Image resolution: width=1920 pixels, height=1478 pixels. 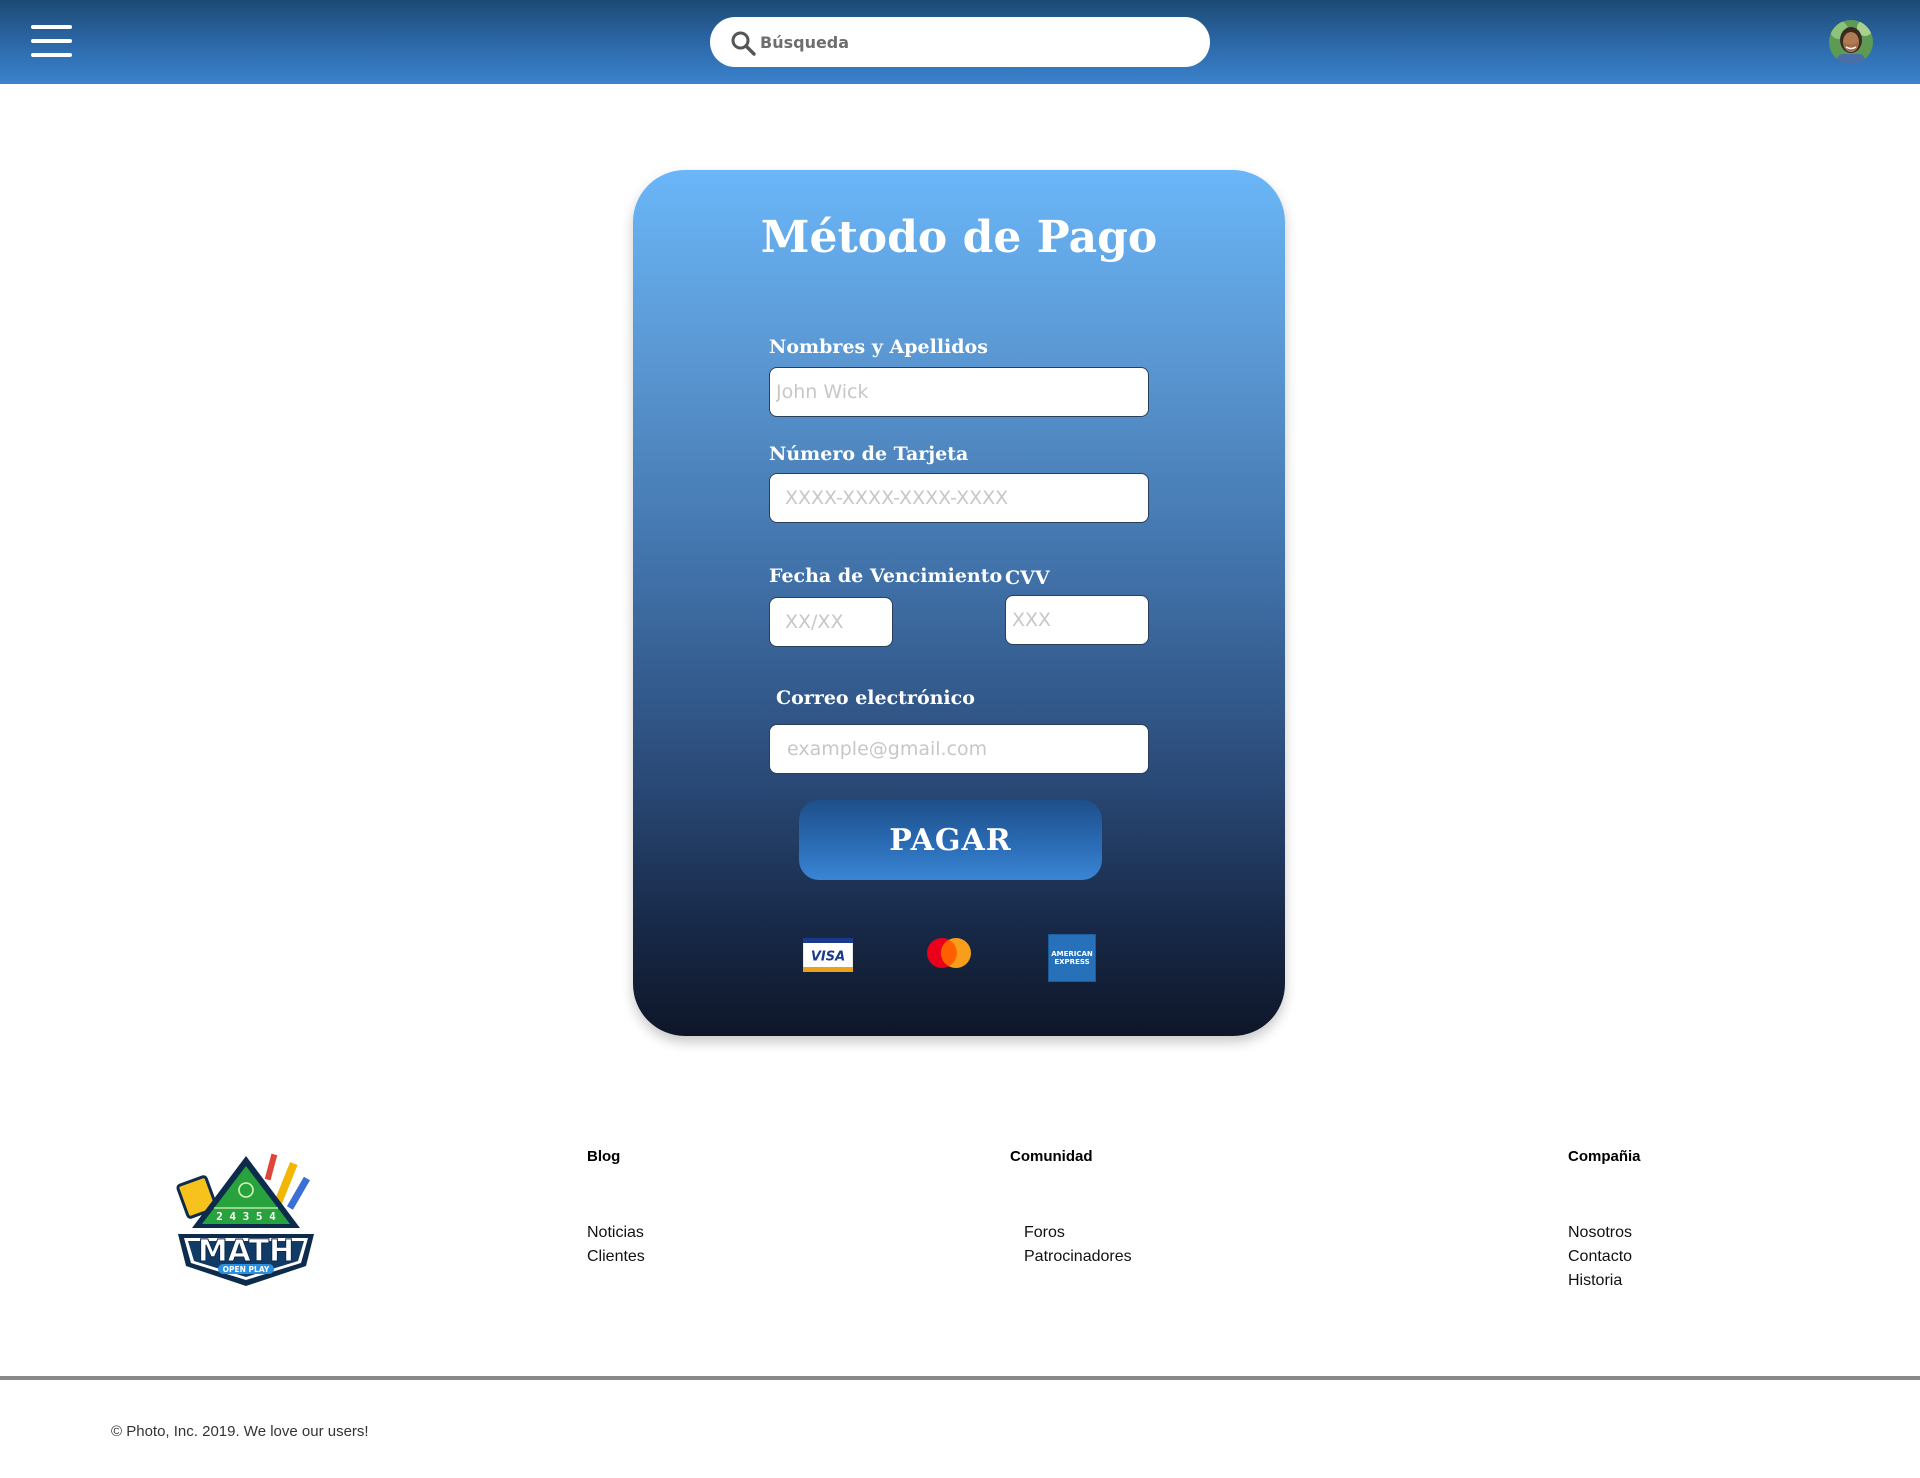 What do you see at coordinates (959, 237) in the screenshot?
I see `payment-title: Método de Pago` at bounding box center [959, 237].